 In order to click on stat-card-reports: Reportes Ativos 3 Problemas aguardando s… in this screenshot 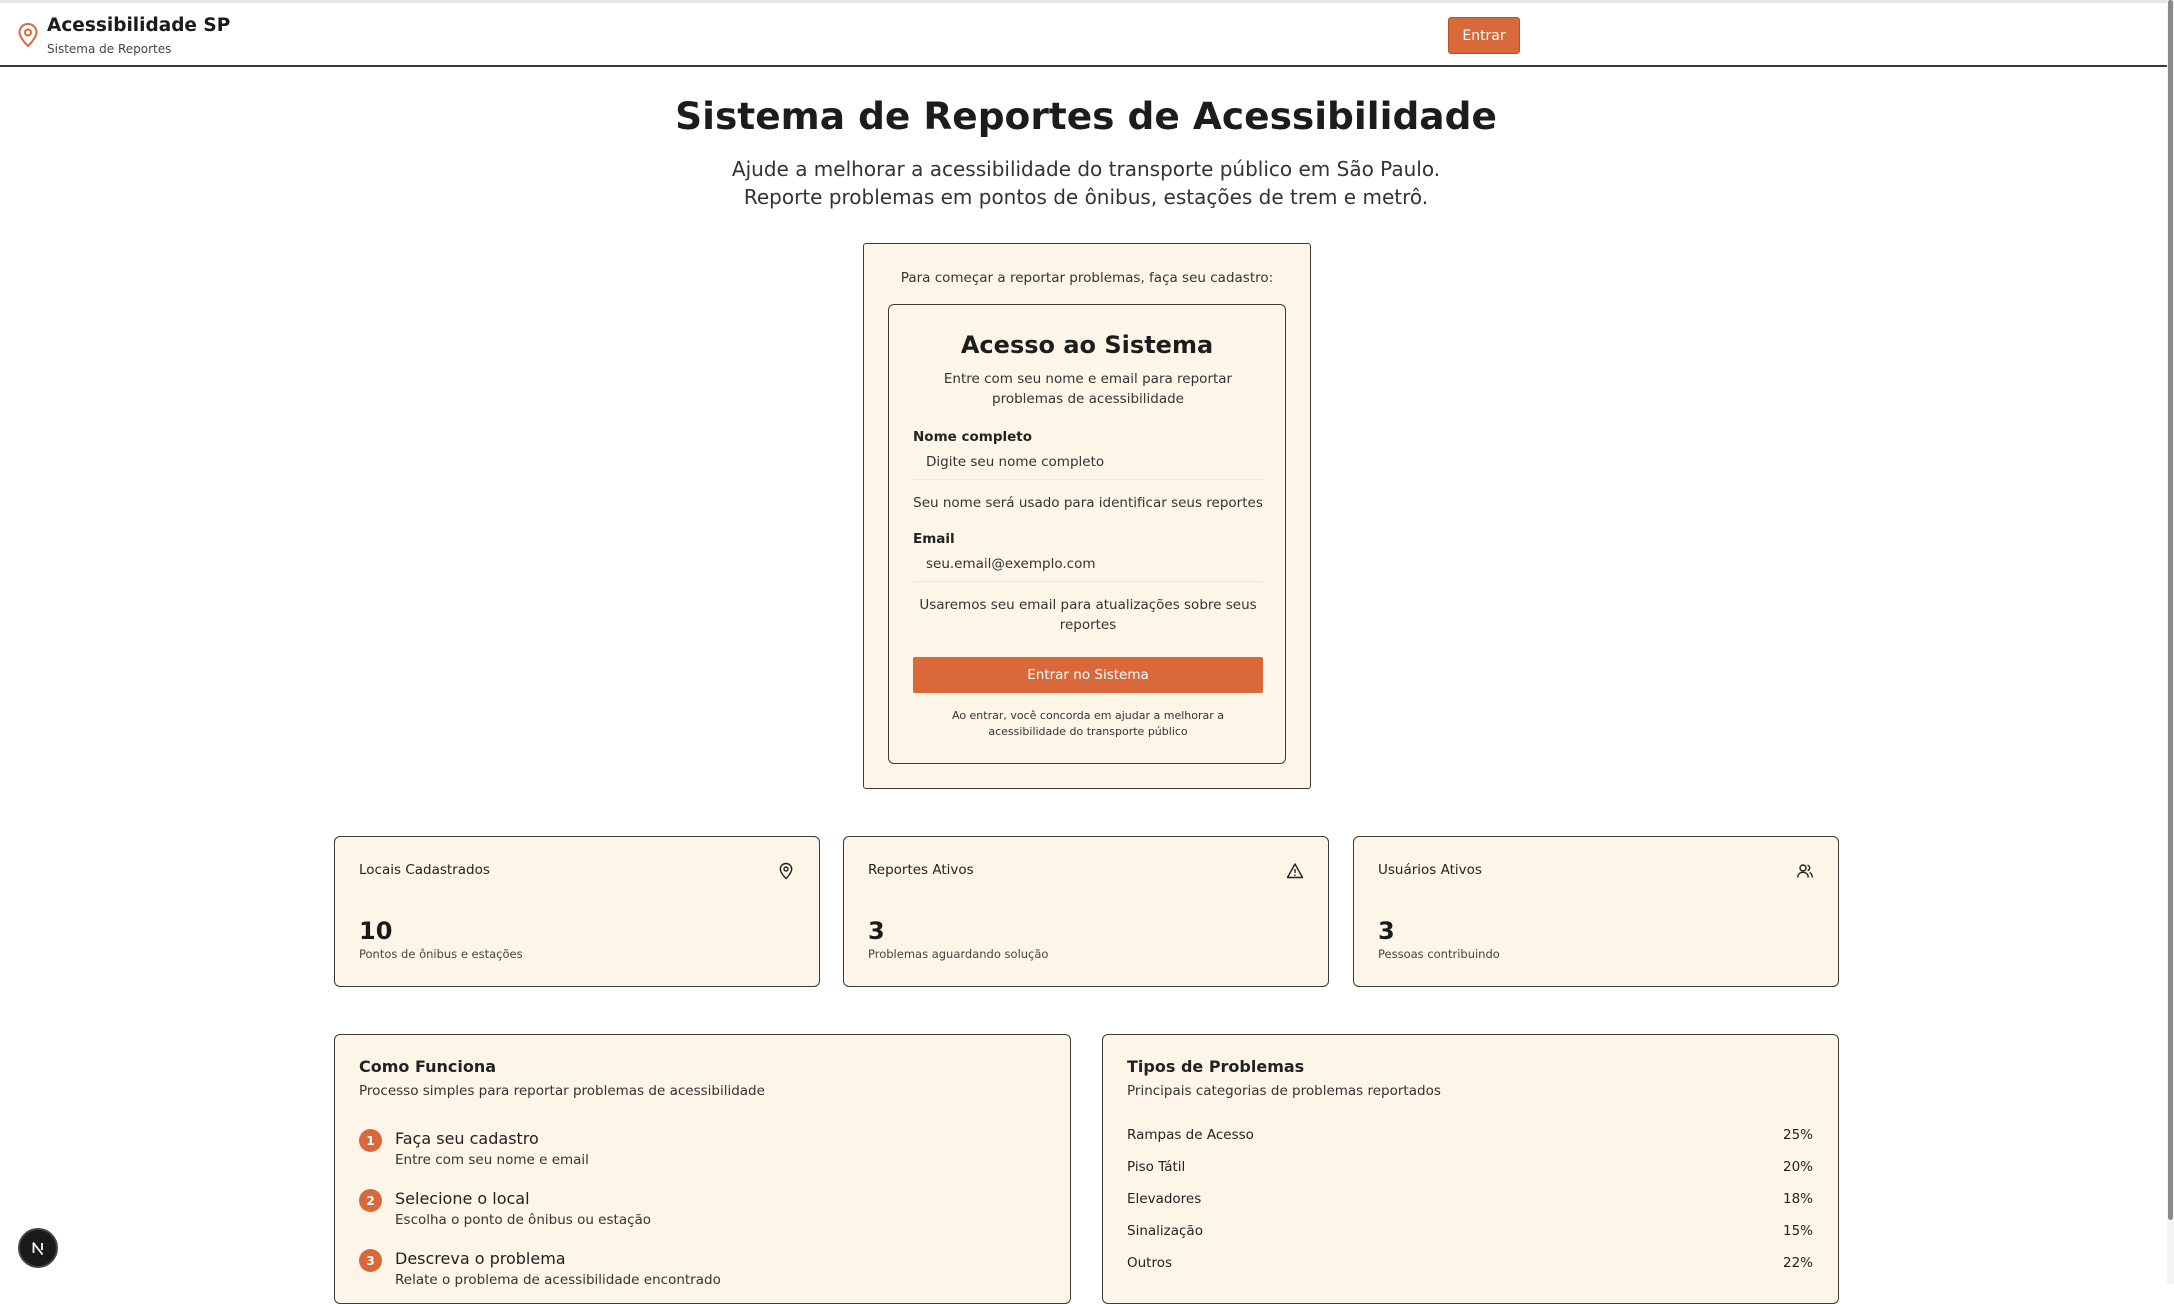, I will do `click(1086, 911)`.